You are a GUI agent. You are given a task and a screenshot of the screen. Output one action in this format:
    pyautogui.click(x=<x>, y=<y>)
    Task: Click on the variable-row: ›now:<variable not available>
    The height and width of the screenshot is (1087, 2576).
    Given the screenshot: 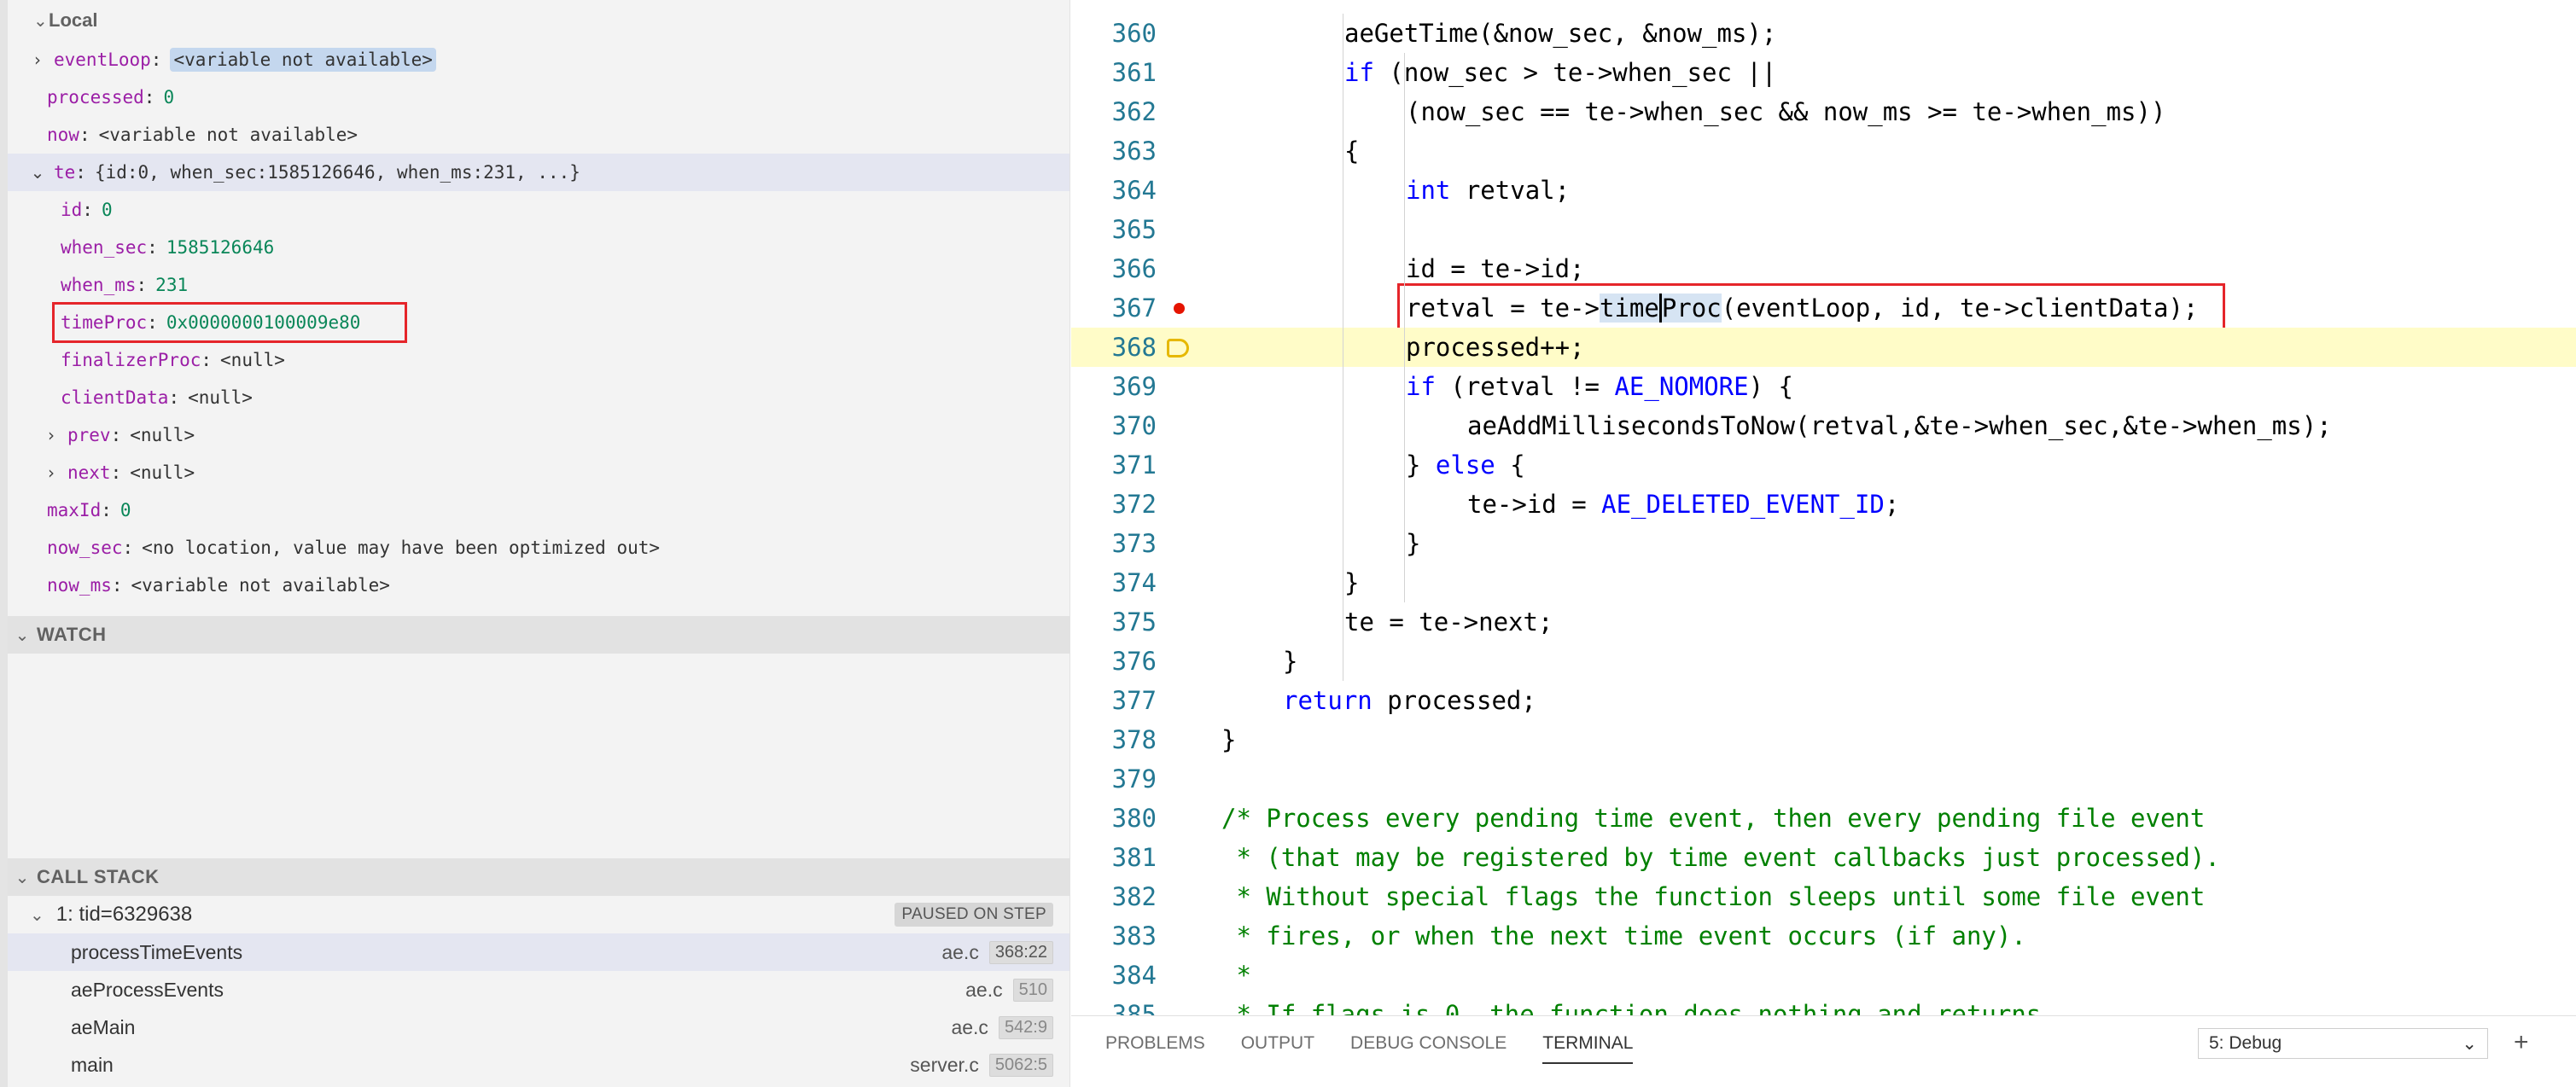 What is the action you would take?
    pyautogui.click(x=538, y=135)
    